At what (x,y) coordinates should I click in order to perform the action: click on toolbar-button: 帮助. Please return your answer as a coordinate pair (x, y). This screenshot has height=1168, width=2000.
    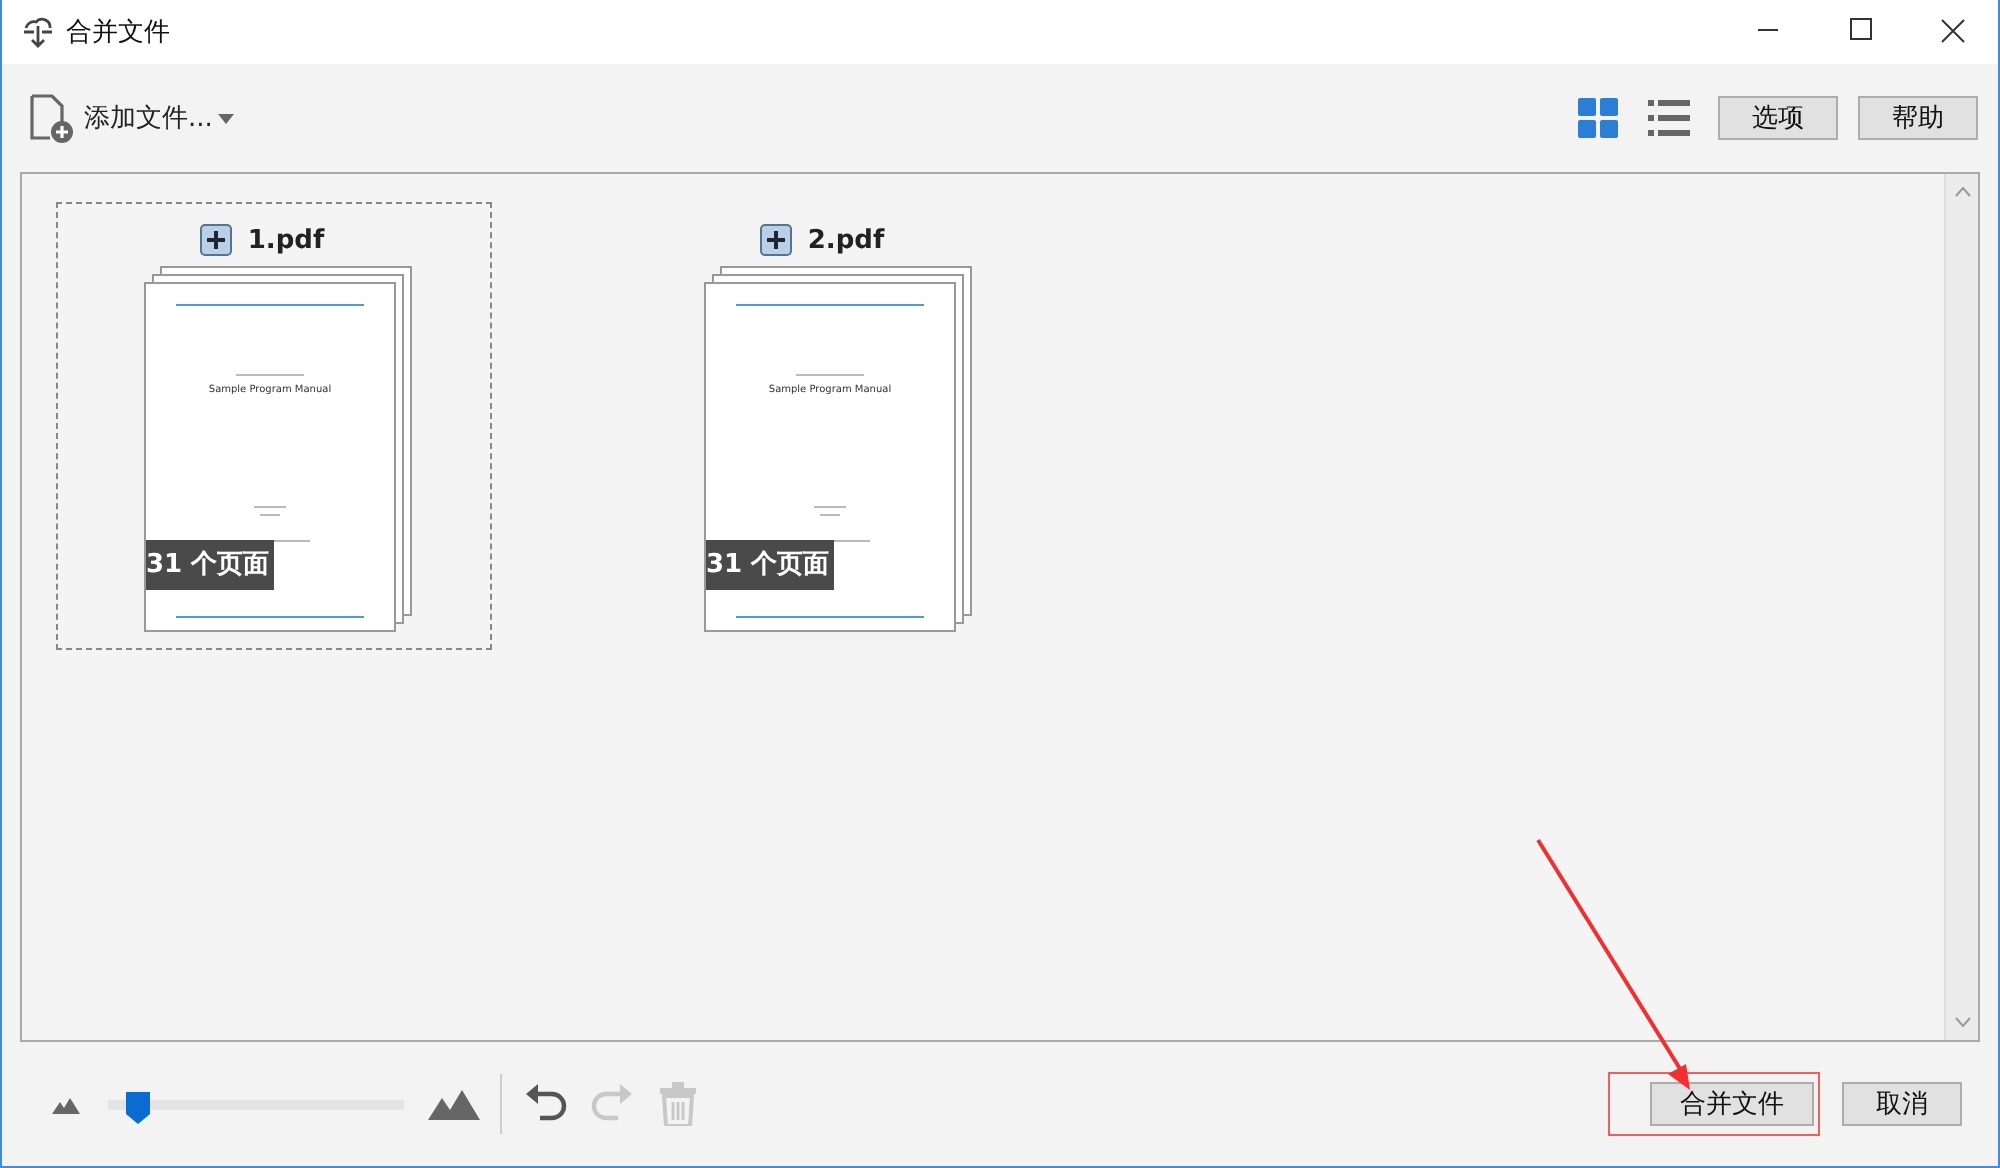
    Looking at the image, I should click on (1918, 118).